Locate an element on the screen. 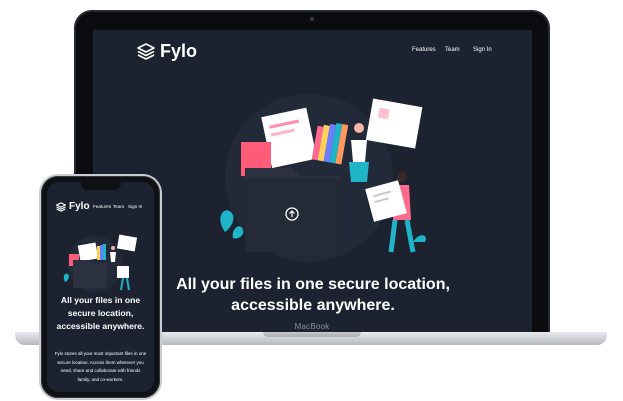 Image resolution: width=623 pixels, height=401 pixels. phone-nav-team-link: Team is located at coordinates (118, 206).